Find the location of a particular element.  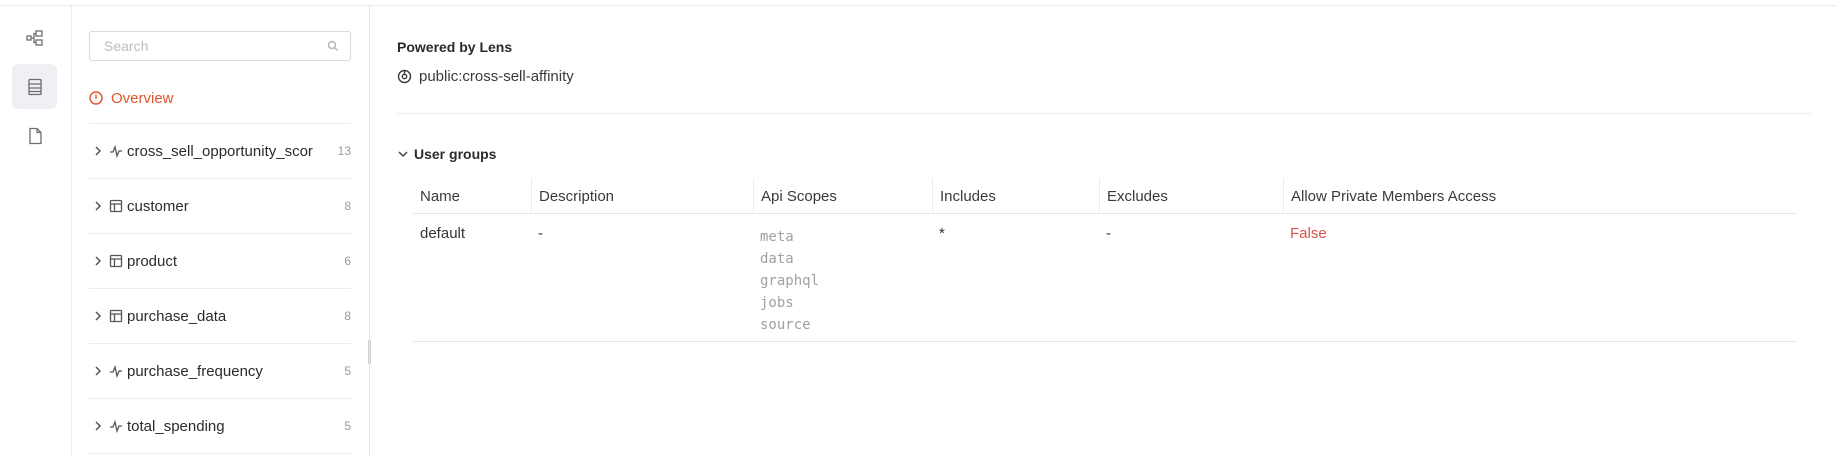

table-layout-icon is located at coordinates (34, 86).